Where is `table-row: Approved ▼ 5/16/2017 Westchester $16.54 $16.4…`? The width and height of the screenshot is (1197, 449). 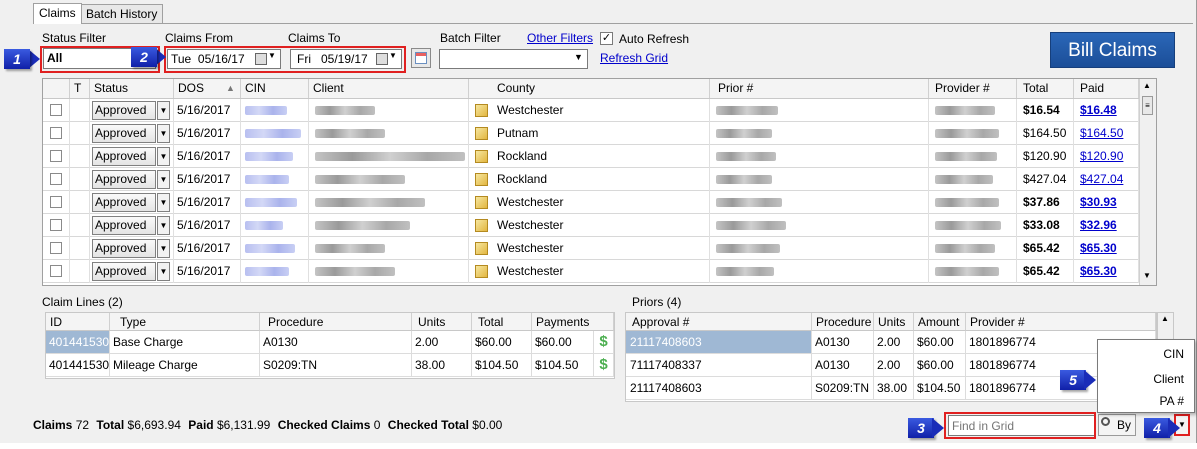 table-row: Approved ▼ 5/16/2017 Westchester $16.54 $16.4… is located at coordinates (599, 110).